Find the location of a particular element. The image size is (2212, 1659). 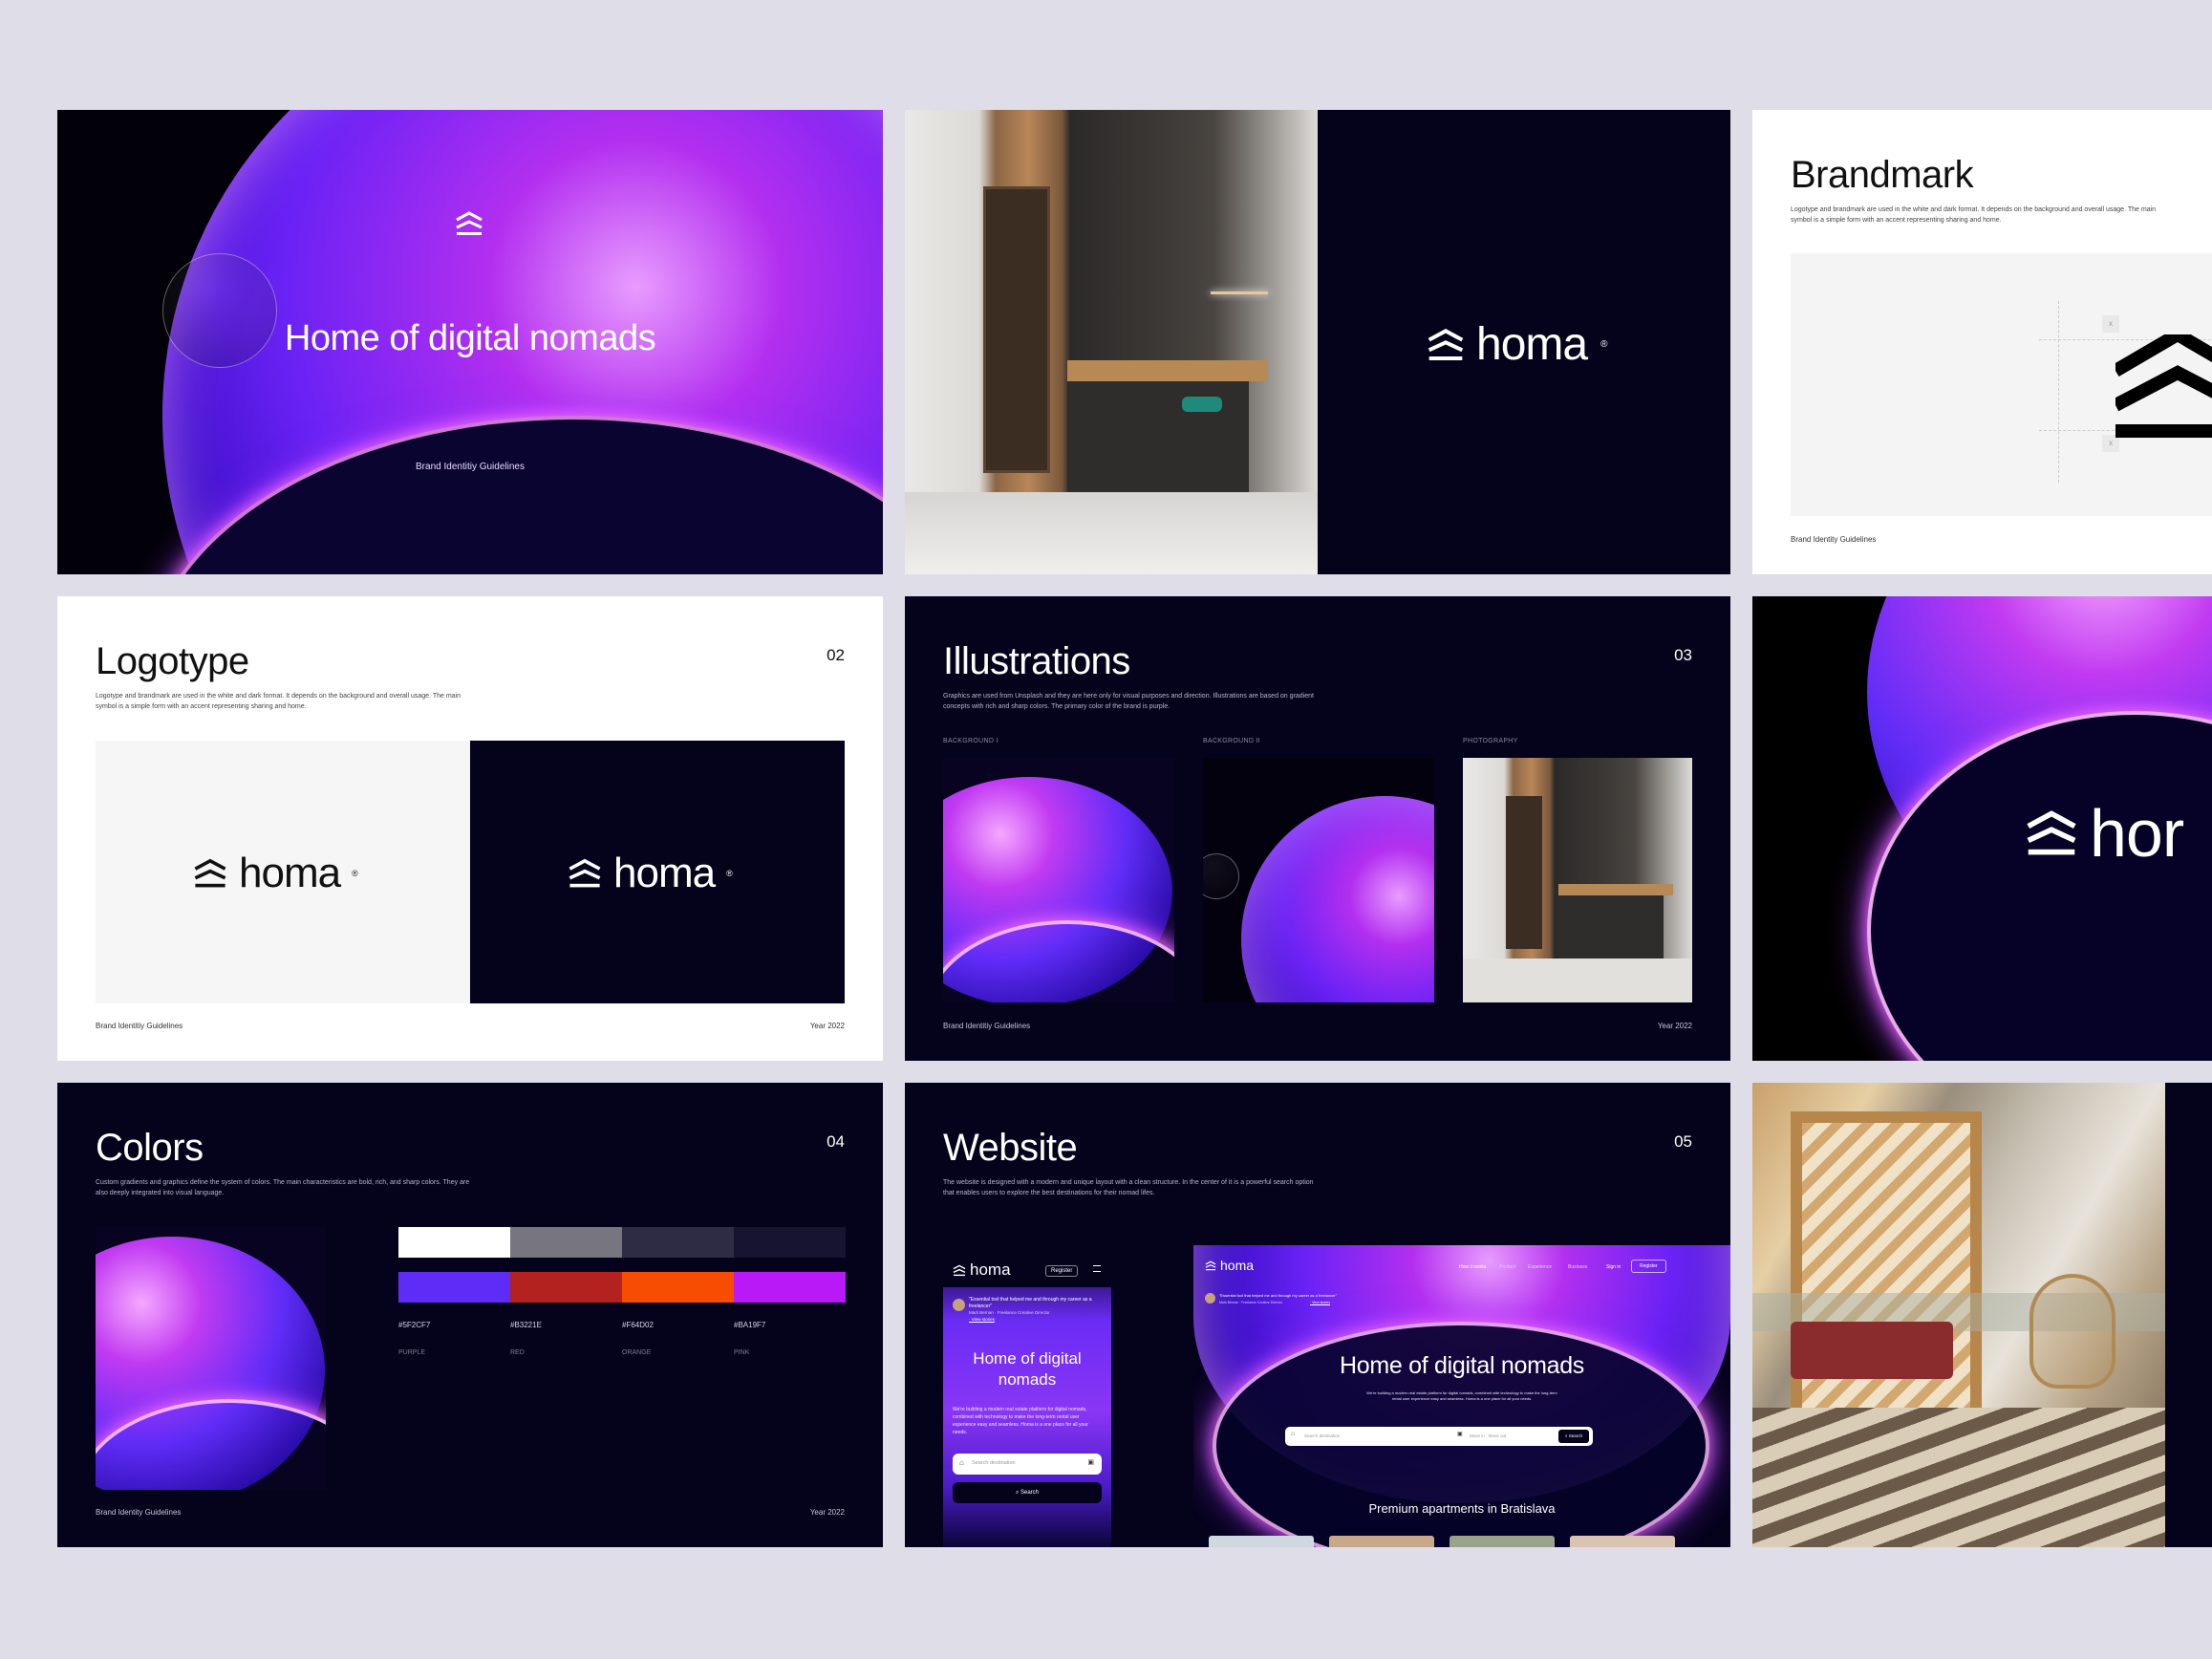

slide-number: 02 is located at coordinates (836, 655).